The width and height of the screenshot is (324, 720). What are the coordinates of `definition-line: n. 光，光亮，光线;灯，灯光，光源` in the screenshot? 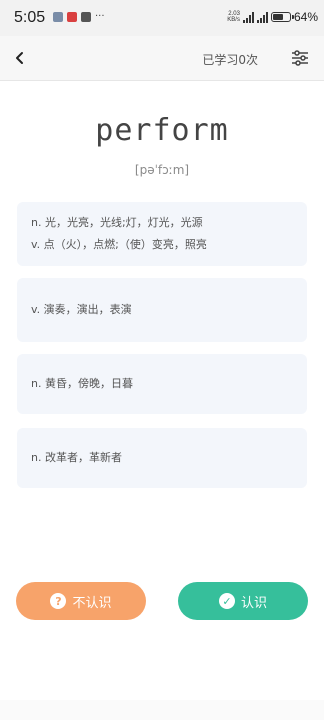 It's located at (117, 222).